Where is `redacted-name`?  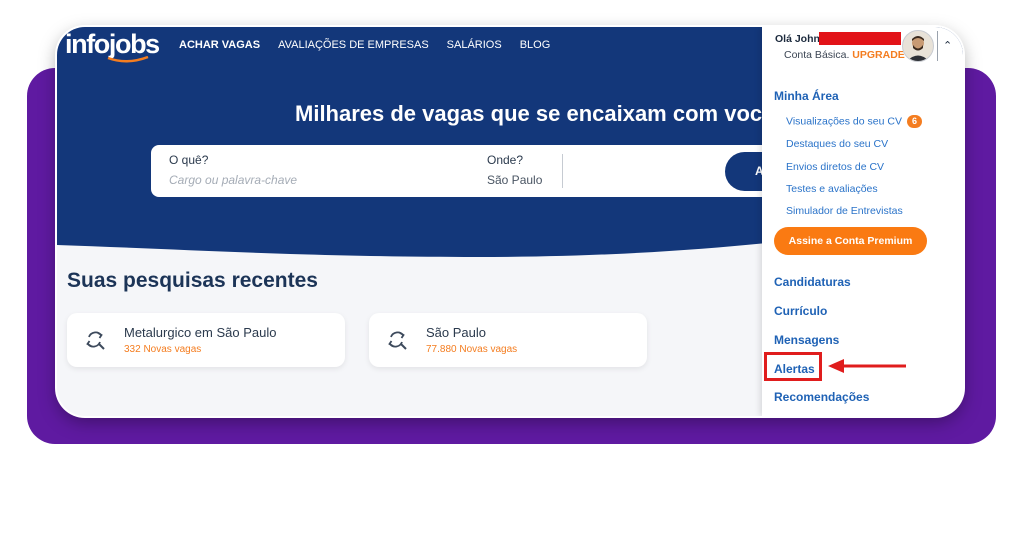
redacted-name is located at coordinates (860, 38).